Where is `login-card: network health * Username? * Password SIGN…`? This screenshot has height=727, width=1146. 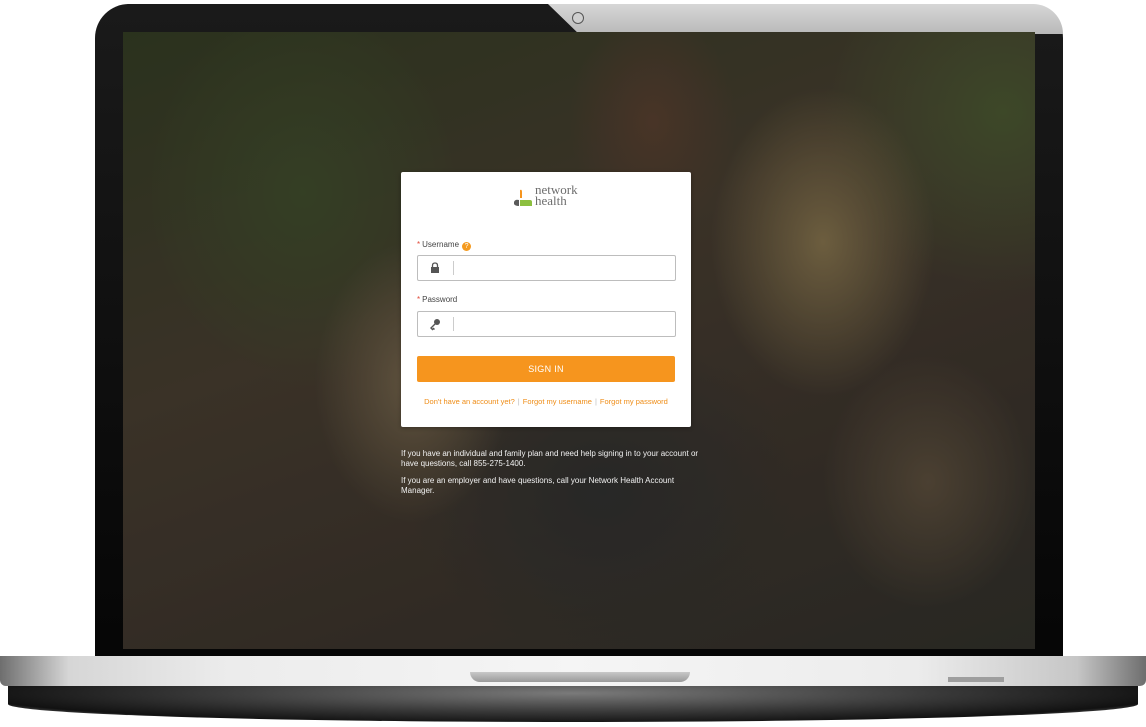 login-card: network health * Username? * Password SIGN… is located at coordinates (546, 299).